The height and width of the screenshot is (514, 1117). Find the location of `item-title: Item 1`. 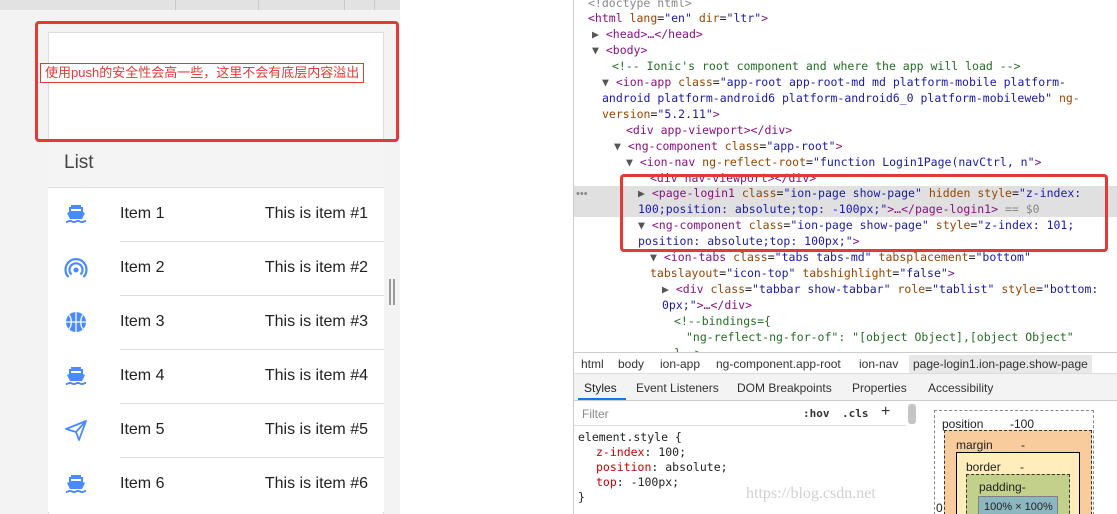

item-title: Item 1 is located at coordinates (142, 213).